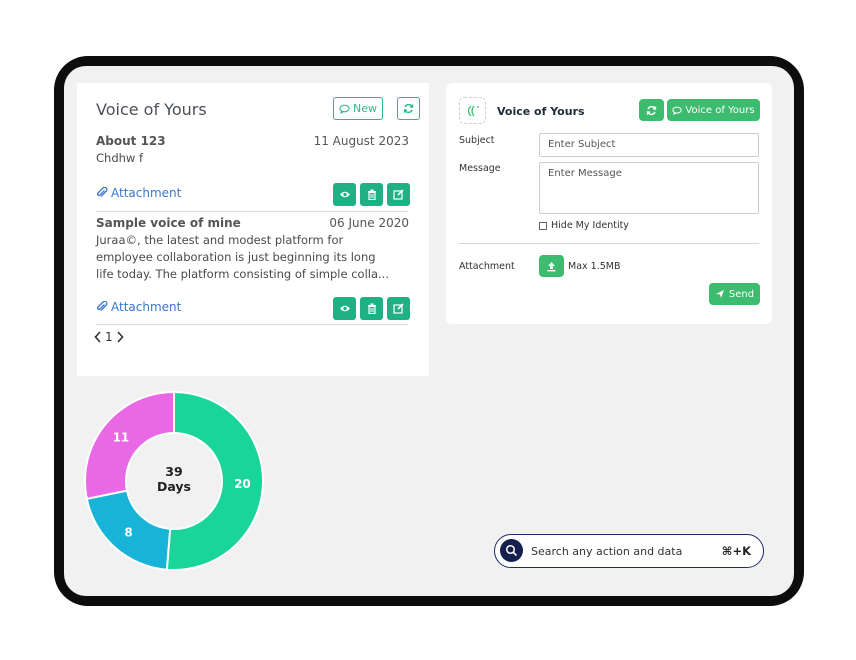 This screenshot has width=856, height=660. What do you see at coordinates (543, 225) in the screenshot?
I see `hide-identity-checkbox` at bounding box center [543, 225].